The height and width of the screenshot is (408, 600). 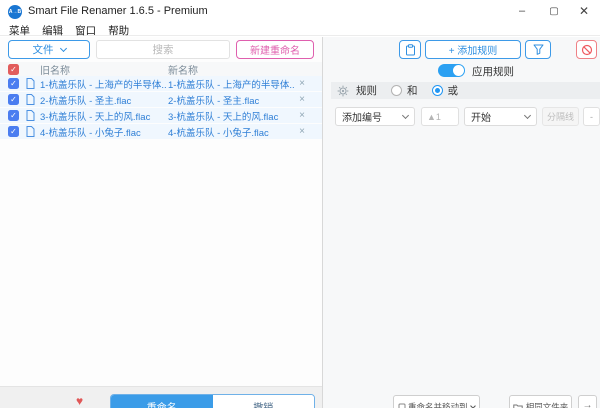 What do you see at coordinates (163, 49) in the screenshot?
I see `search-input` at bounding box center [163, 49].